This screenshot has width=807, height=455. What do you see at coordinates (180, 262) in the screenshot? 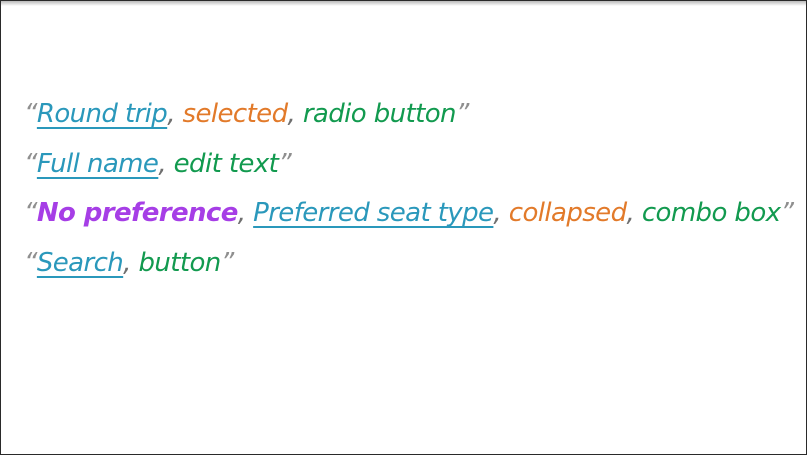
I see `element-role: button` at bounding box center [180, 262].